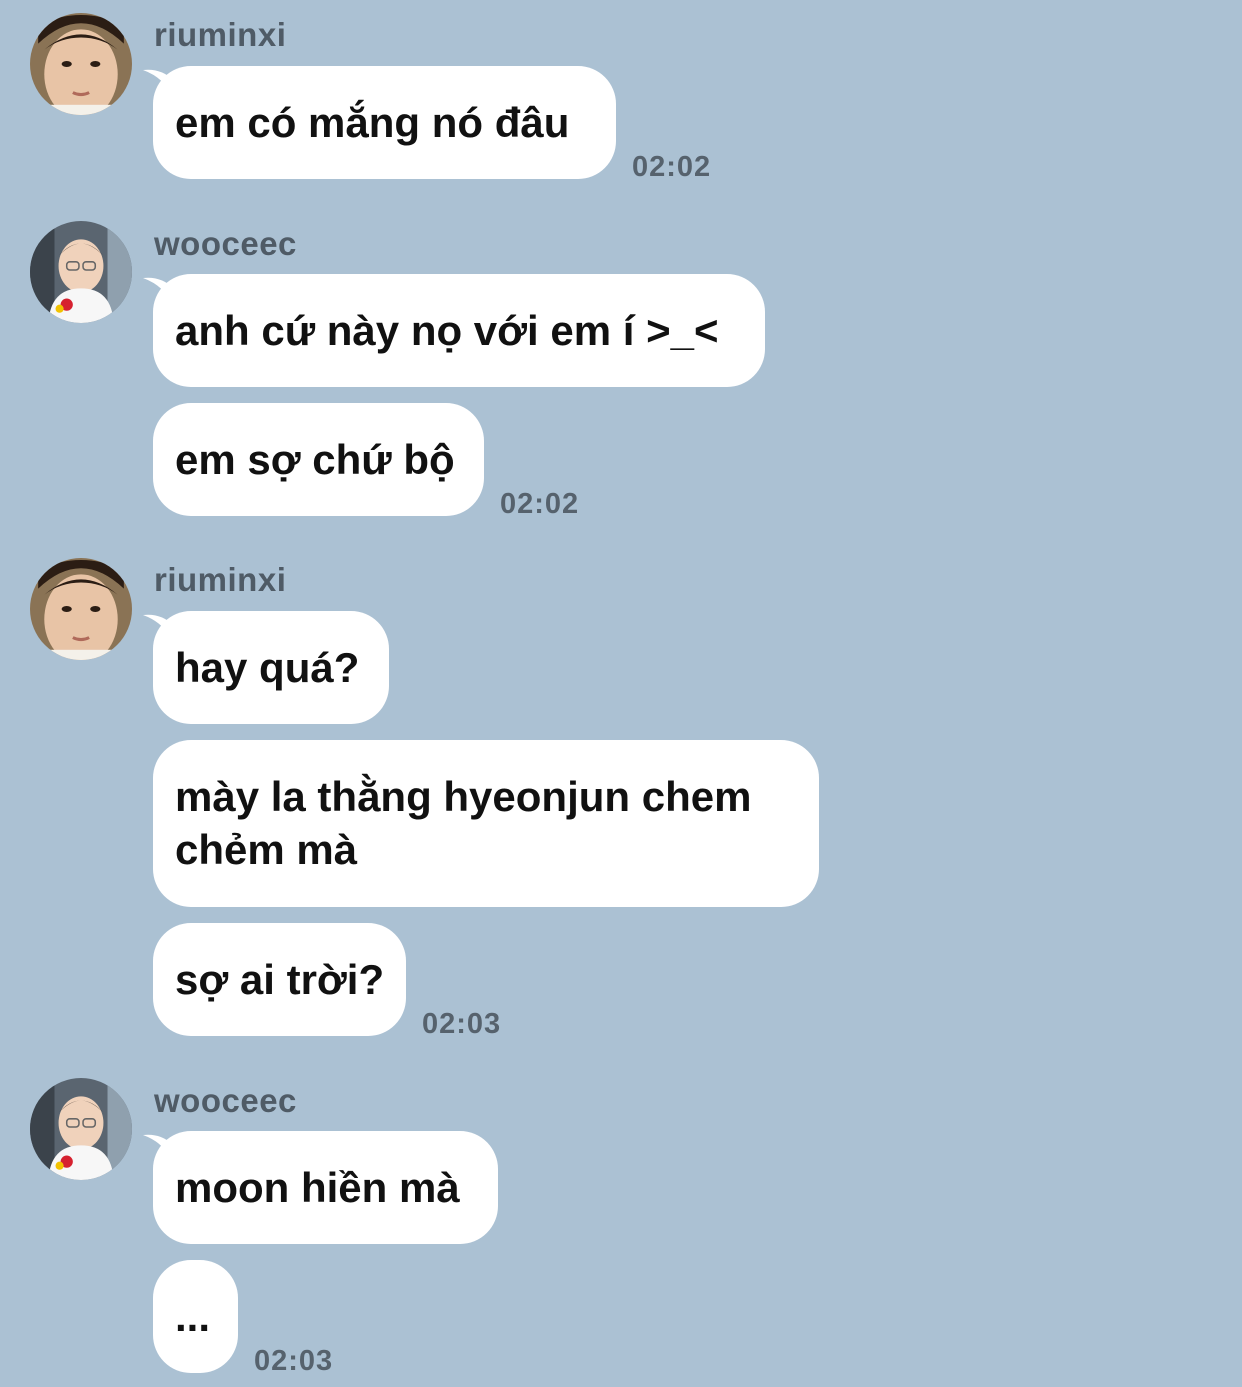 The width and height of the screenshot is (1242, 1387). I want to click on message-bubble: anh cứ này nọ với em í >_<, so click(459, 330).